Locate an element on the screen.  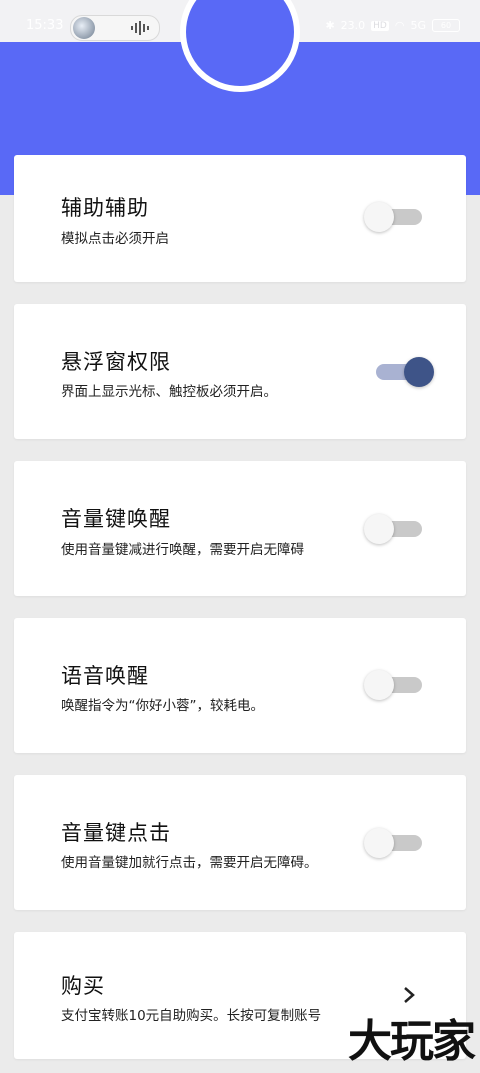
network-speed: 23.0 is located at coordinates (353, 25).